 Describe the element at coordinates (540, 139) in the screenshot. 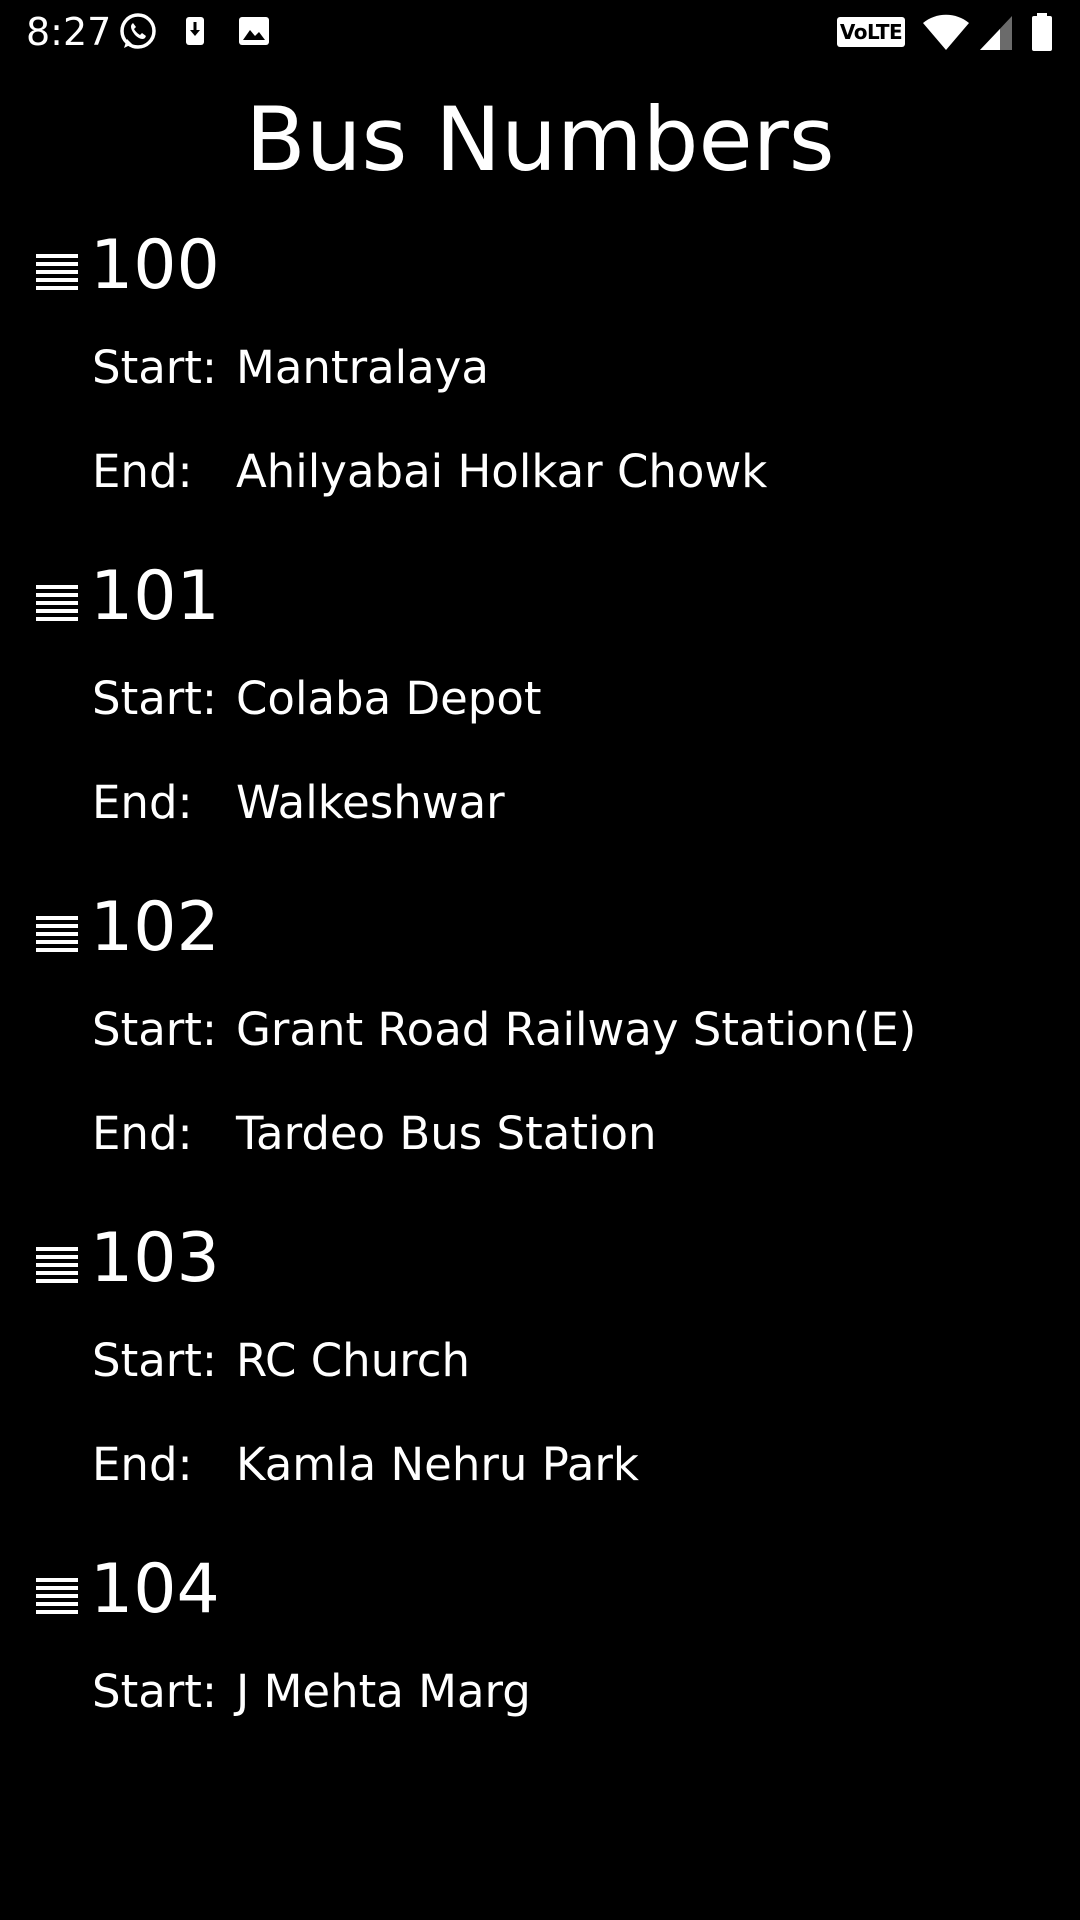

I see `page-title: Bus Numbers` at that location.